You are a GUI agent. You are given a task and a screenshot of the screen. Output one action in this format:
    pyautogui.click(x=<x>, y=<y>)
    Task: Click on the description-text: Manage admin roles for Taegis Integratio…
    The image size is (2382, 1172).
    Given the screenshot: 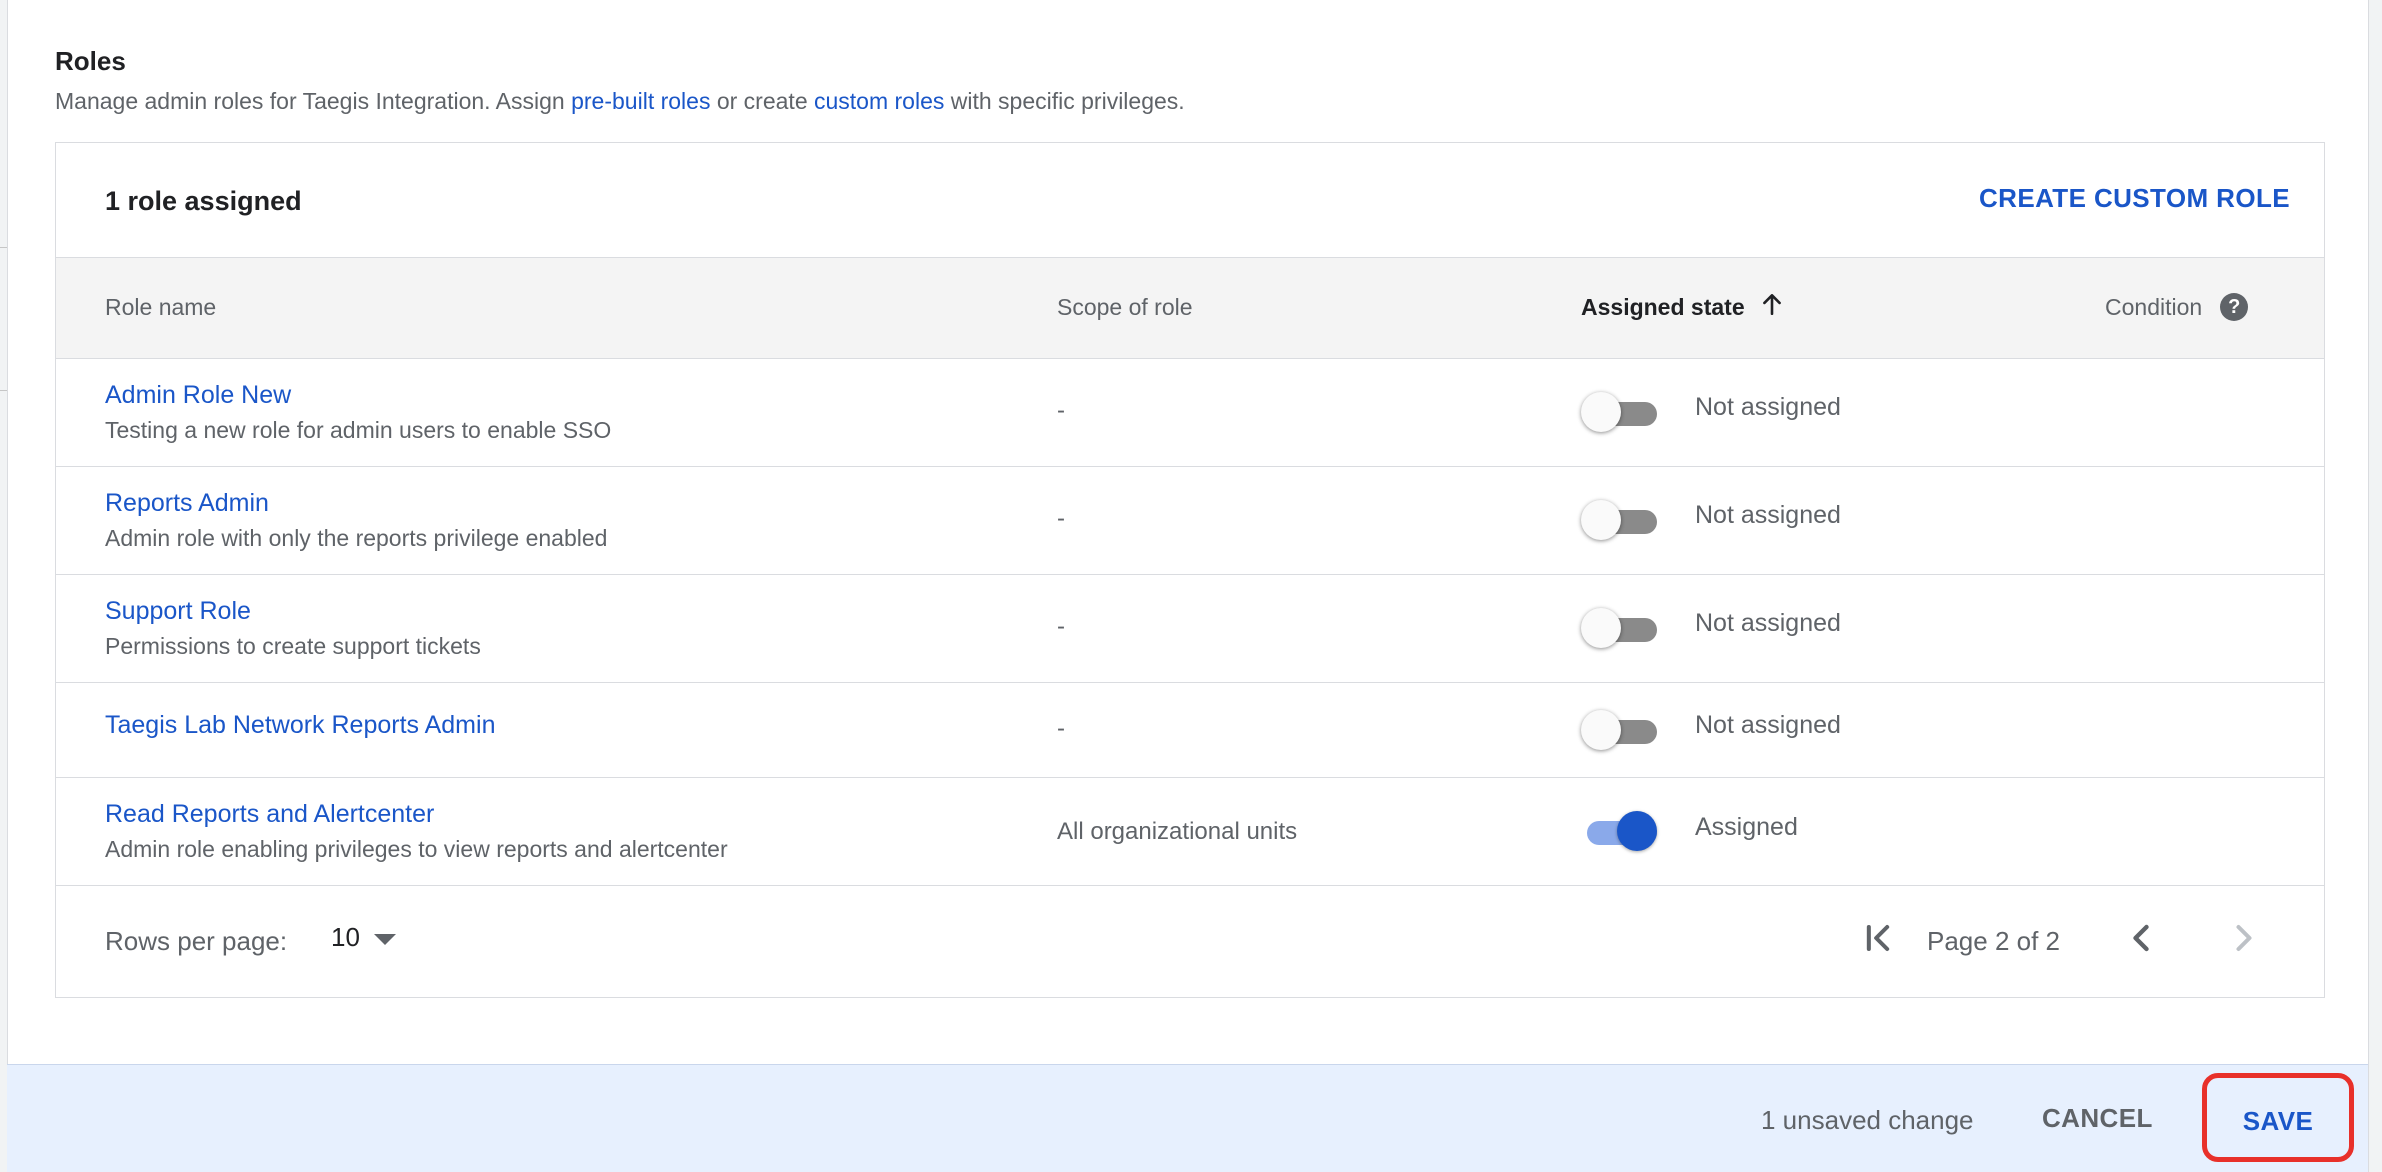 What is the action you would take?
    pyautogui.click(x=313, y=101)
    